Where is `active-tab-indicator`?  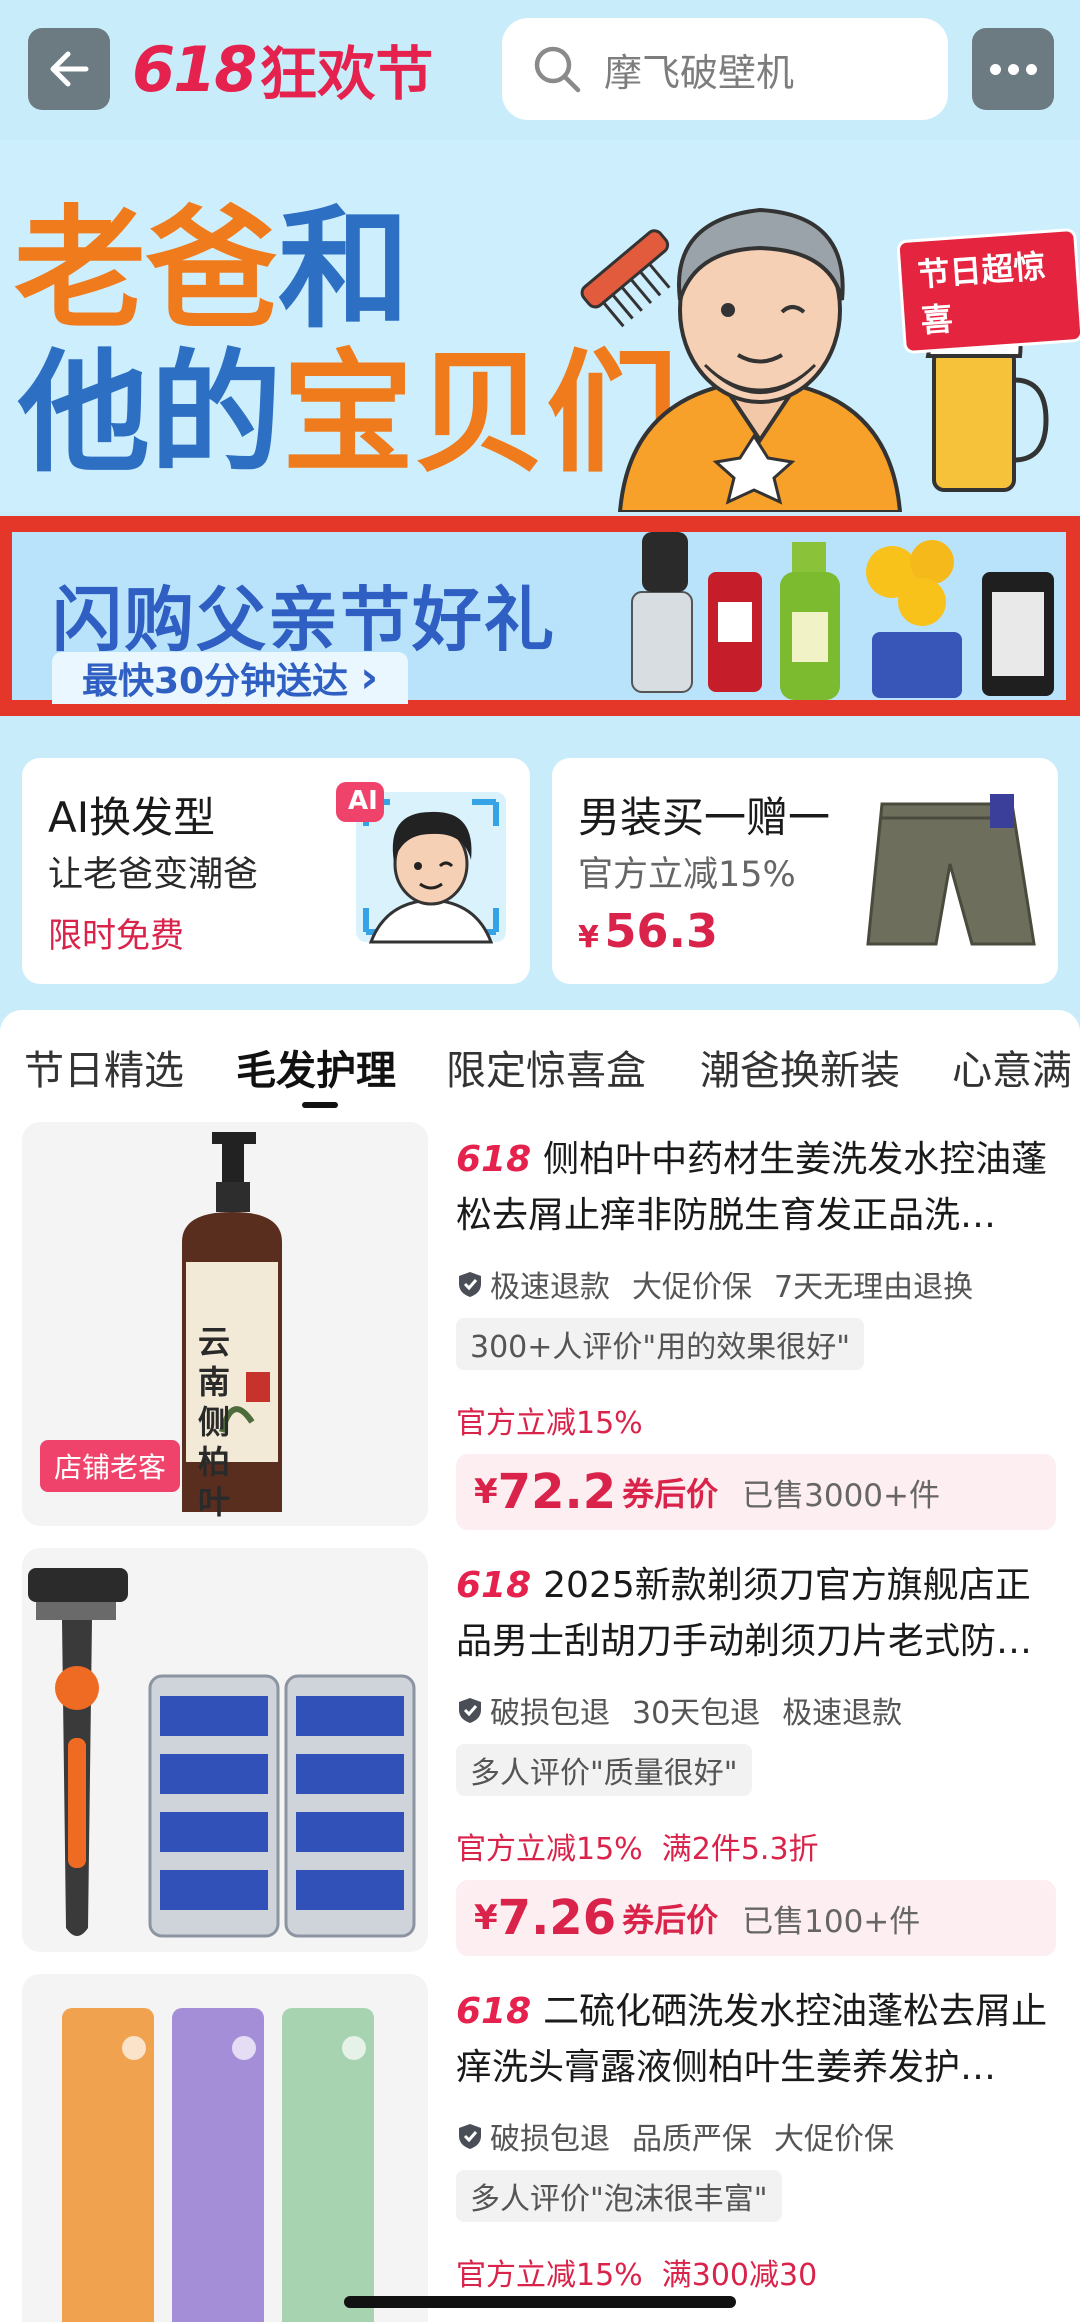 active-tab-indicator is located at coordinates (320, 1105).